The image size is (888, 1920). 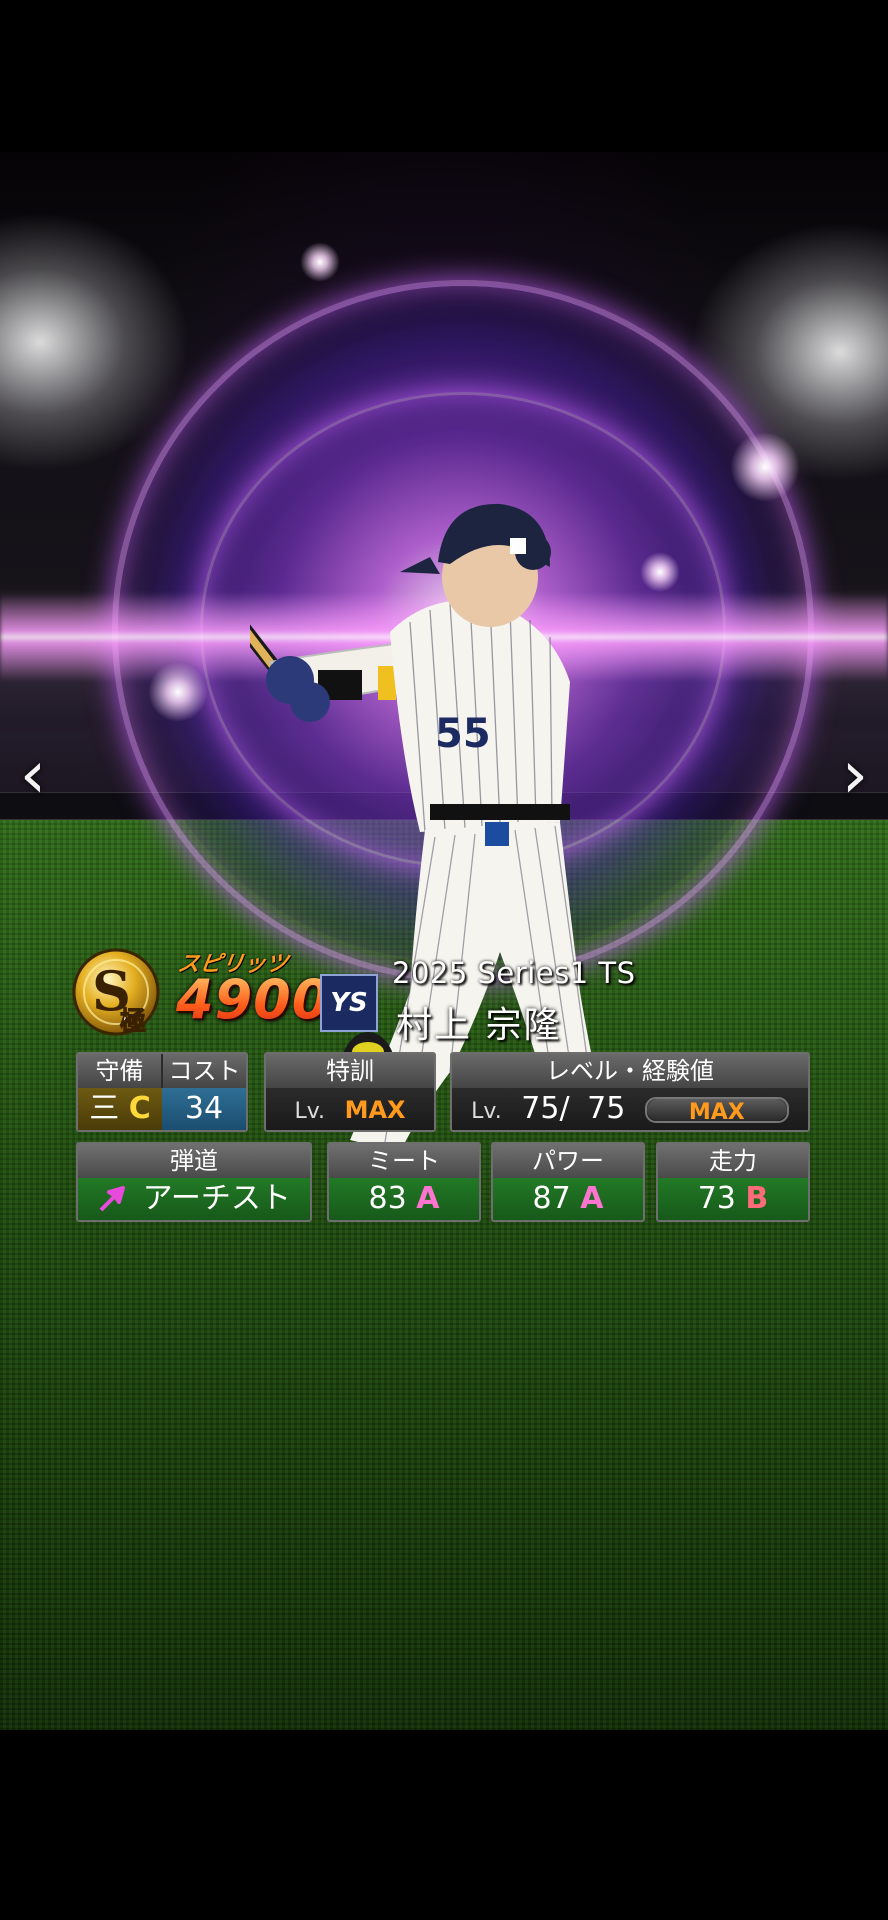 I want to click on exp-bar: MAX, so click(x=716, y=1110).